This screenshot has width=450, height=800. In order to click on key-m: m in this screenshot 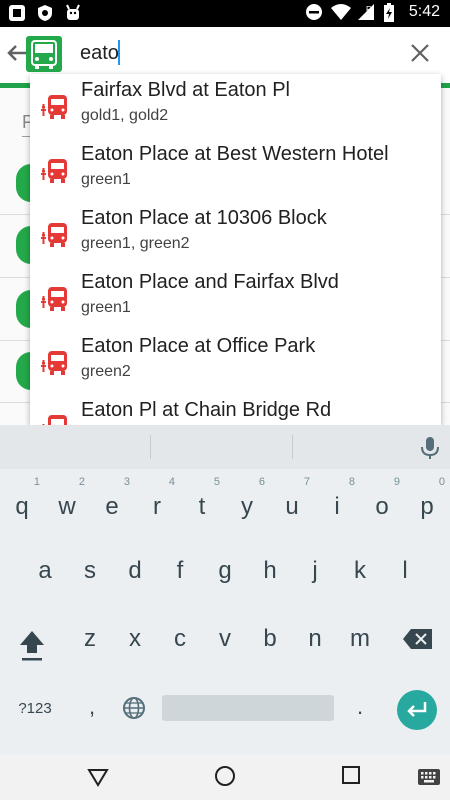, I will do `click(360, 639)`.